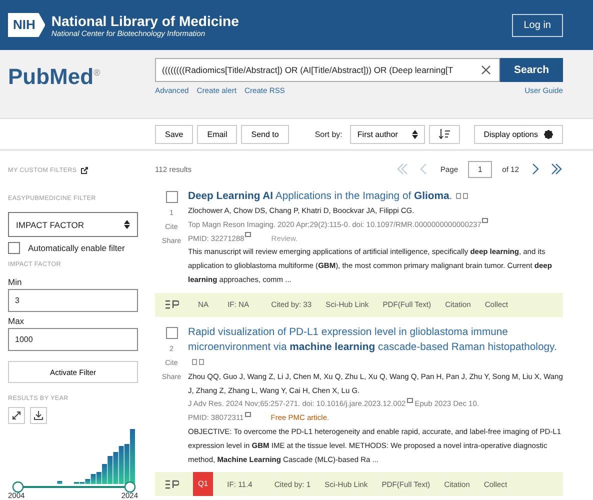 The image size is (593, 500). I want to click on expand-button, so click(16, 415).